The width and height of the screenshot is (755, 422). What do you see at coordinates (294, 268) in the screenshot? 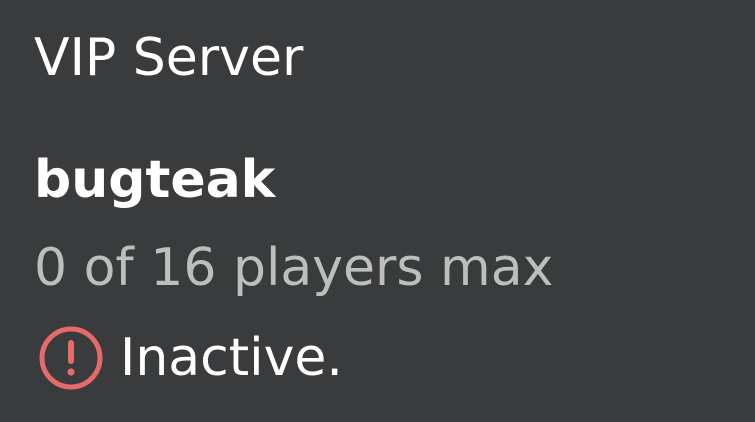
I see `player-count: 0 of 16 players max` at bounding box center [294, 268].